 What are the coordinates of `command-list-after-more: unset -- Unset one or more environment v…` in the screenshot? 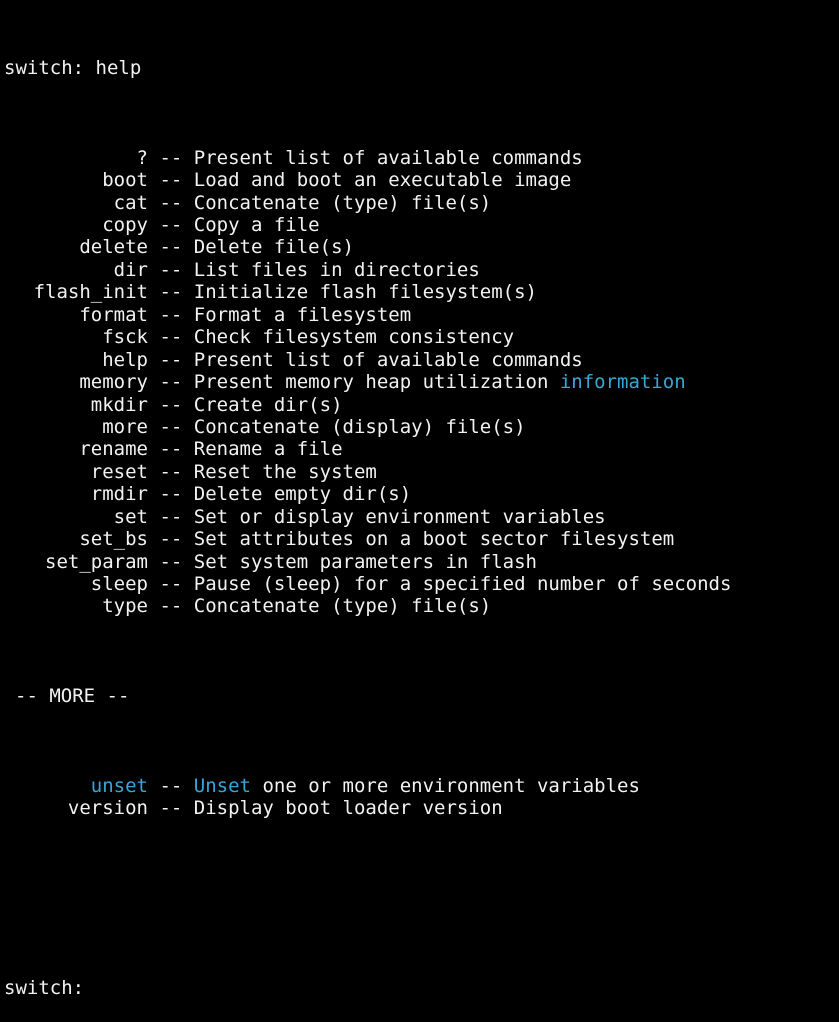 It's located at (421, 797).